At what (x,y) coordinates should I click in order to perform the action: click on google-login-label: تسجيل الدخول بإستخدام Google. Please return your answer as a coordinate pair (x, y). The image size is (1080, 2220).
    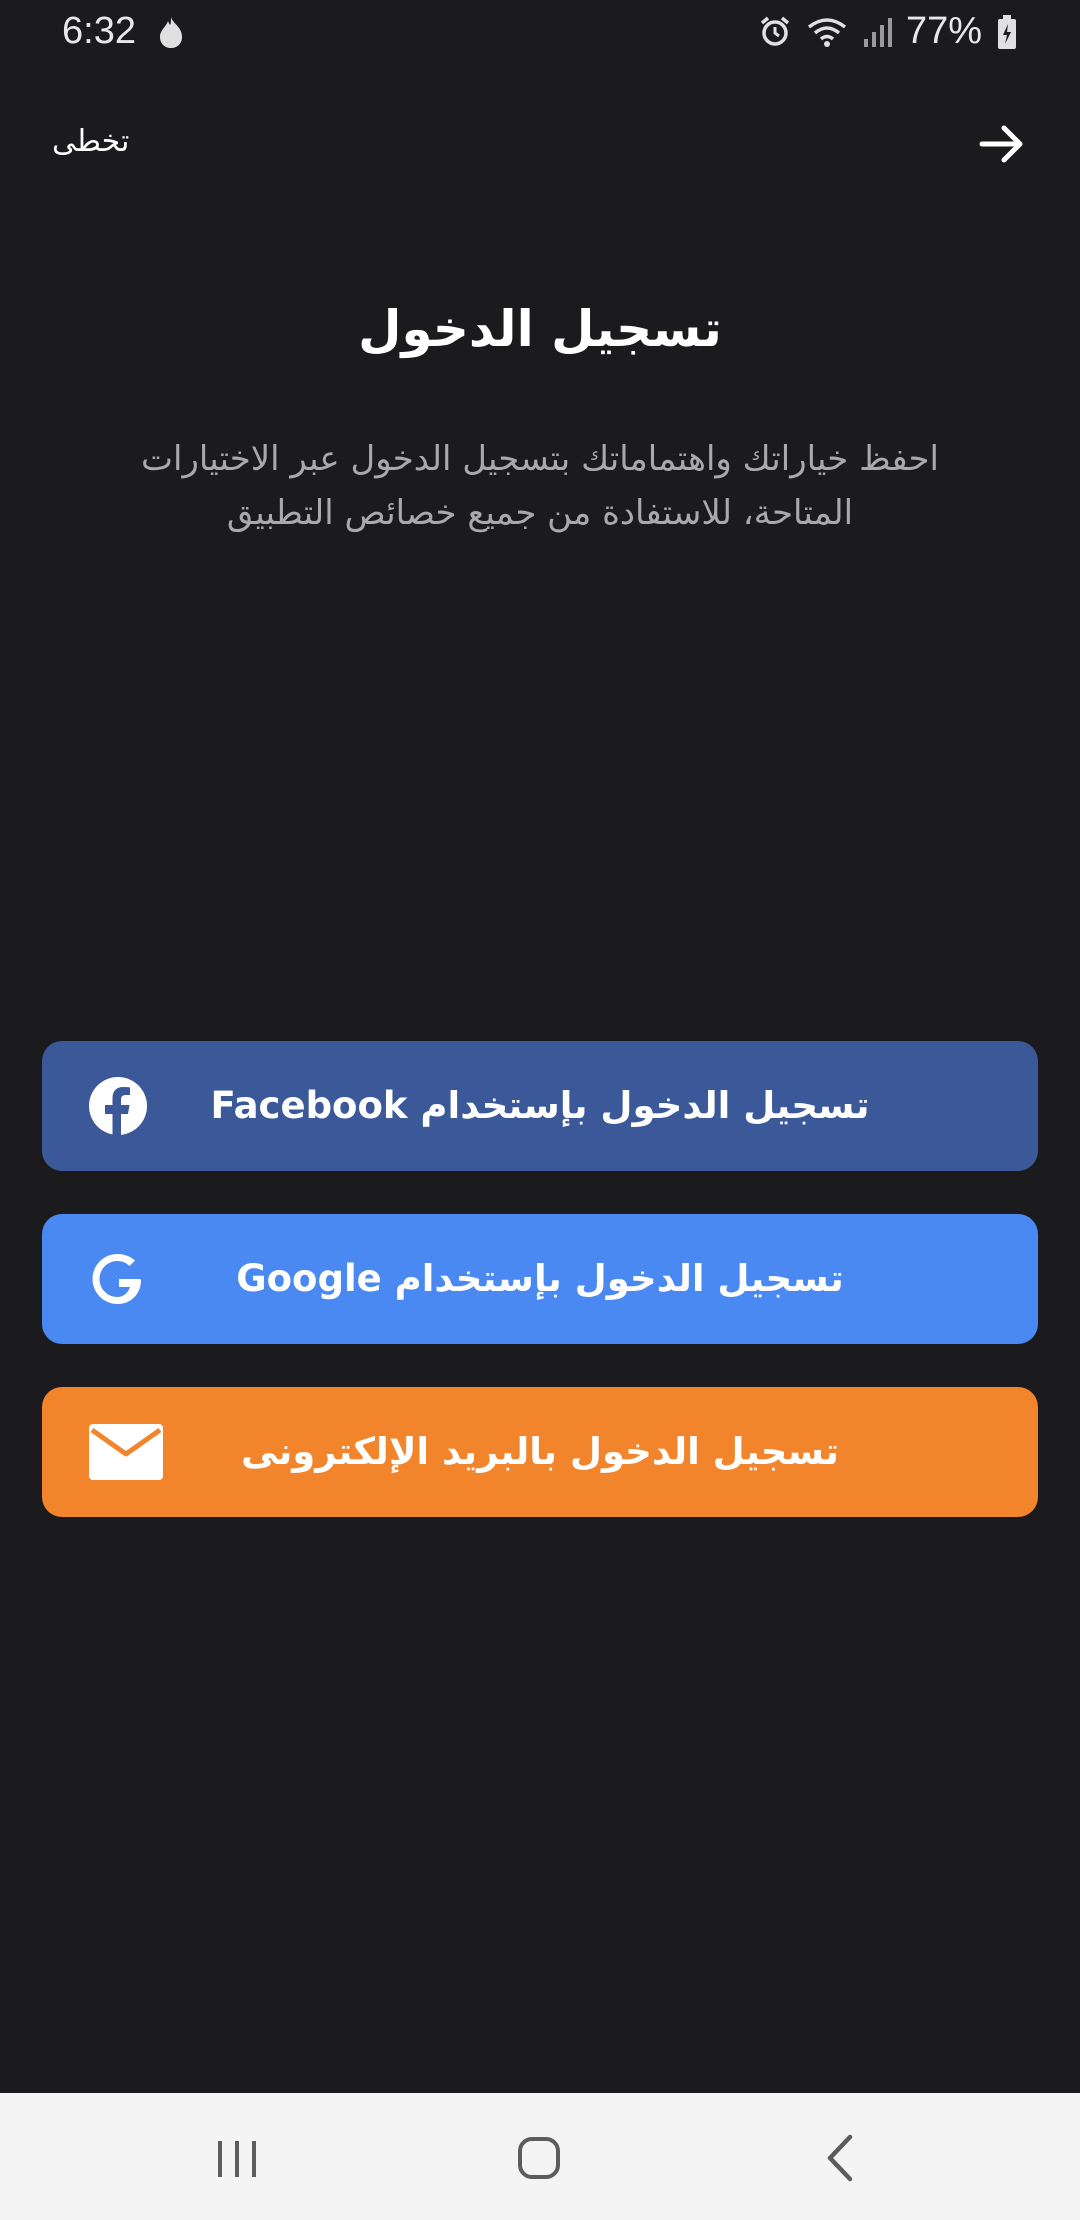
    Looking at the image, I should click on (540, 1278).